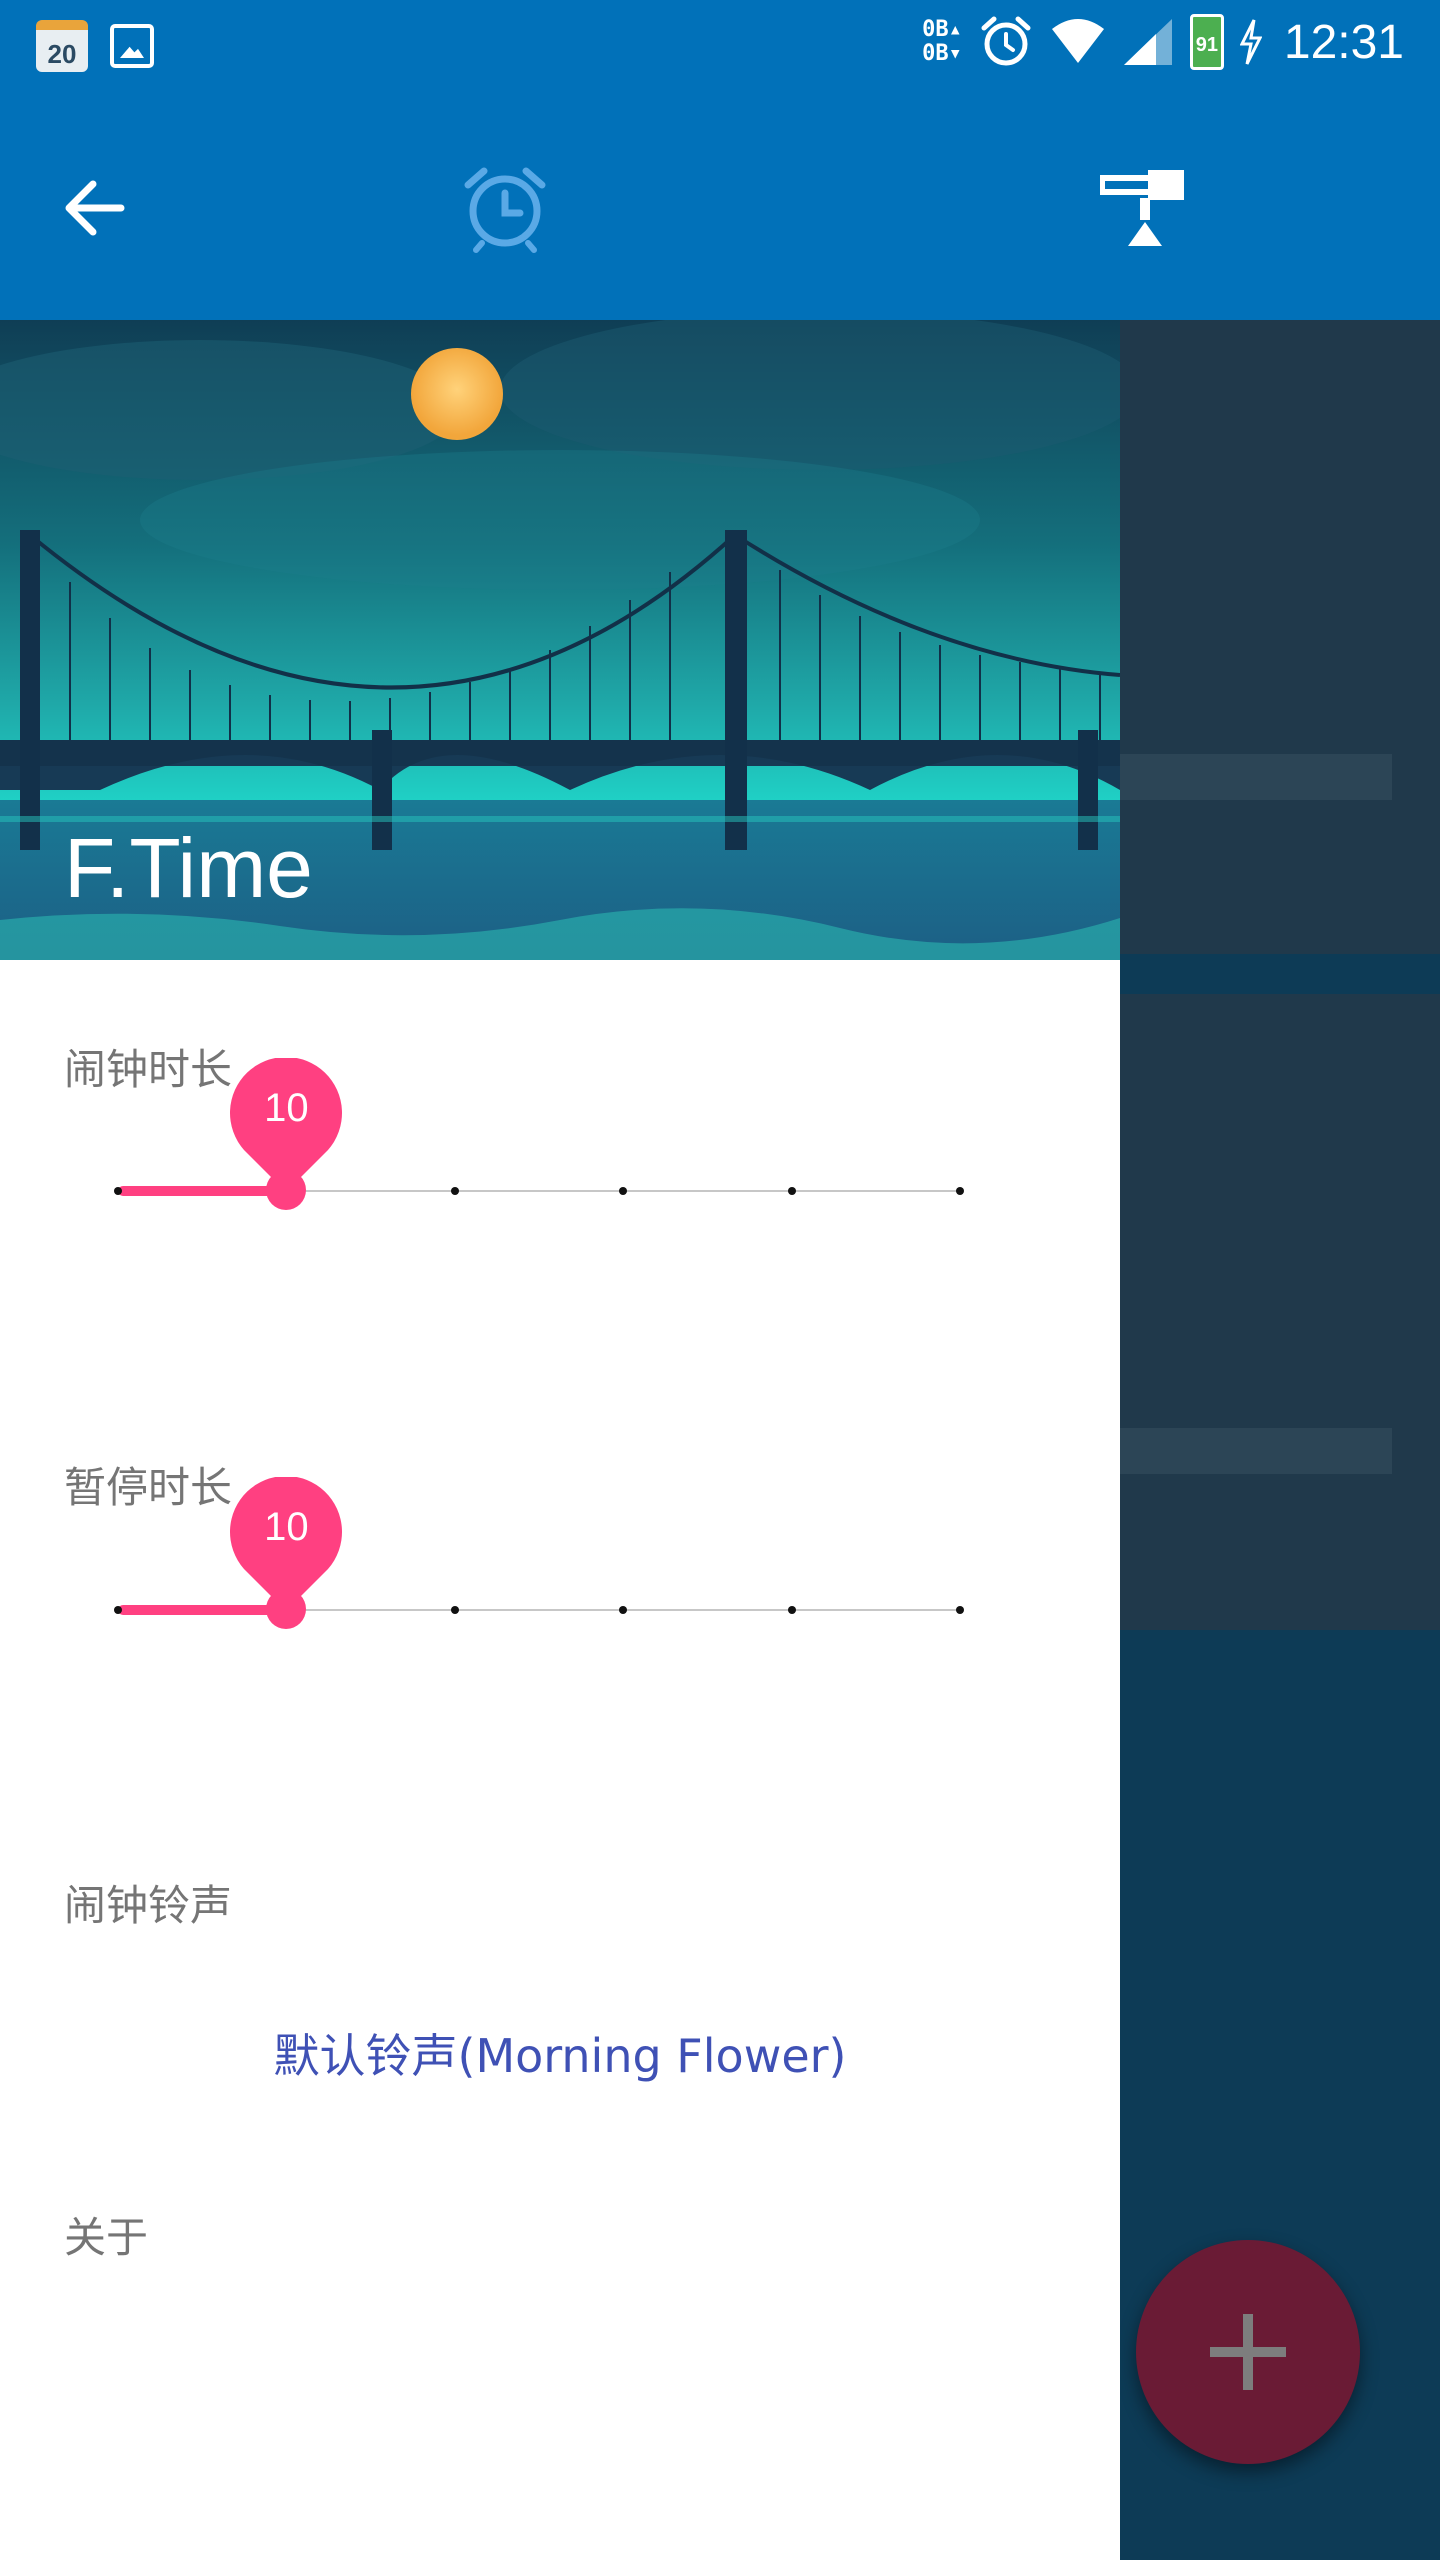  What do you see at coordinates (188, 868) in the screenshot?
I see `app-title: F.Time` at bounding box center [188, 868].